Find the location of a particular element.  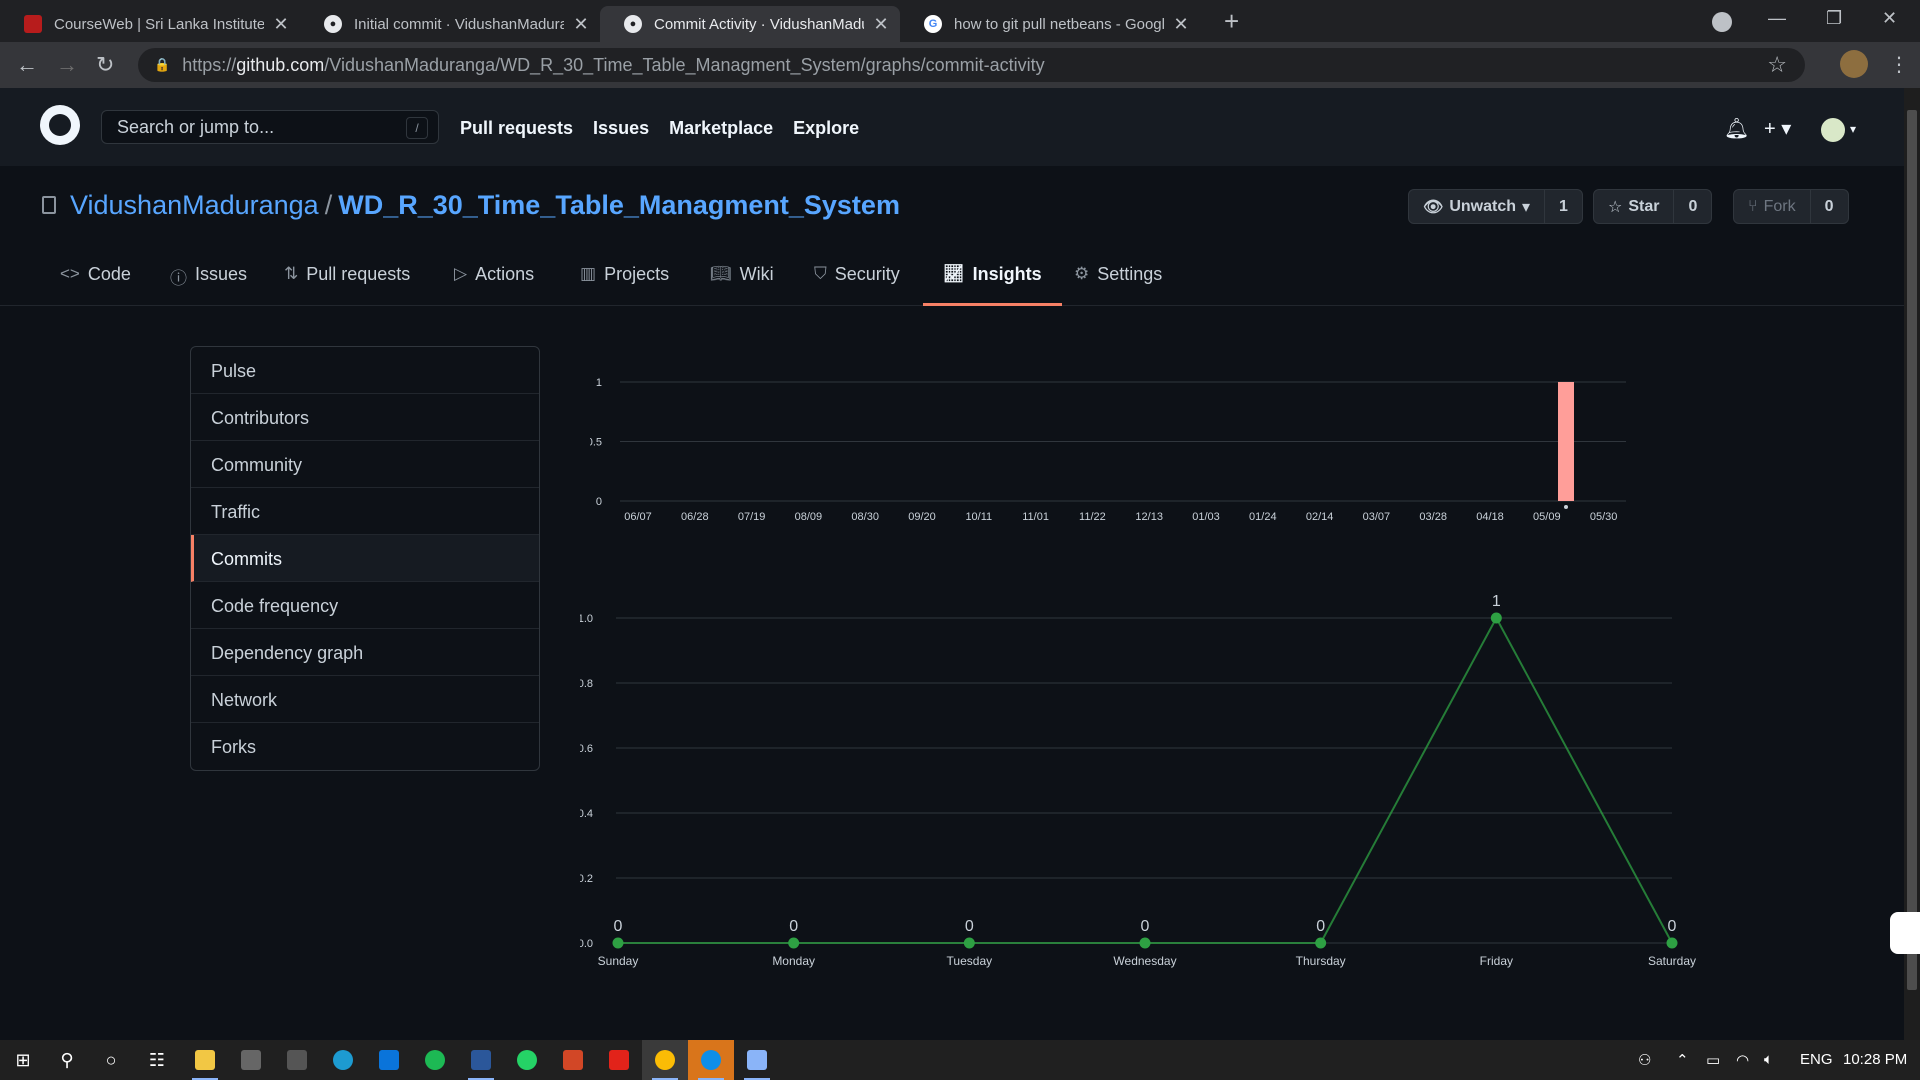

language-indicator: ENG is located at coordinates (1816, 1059).